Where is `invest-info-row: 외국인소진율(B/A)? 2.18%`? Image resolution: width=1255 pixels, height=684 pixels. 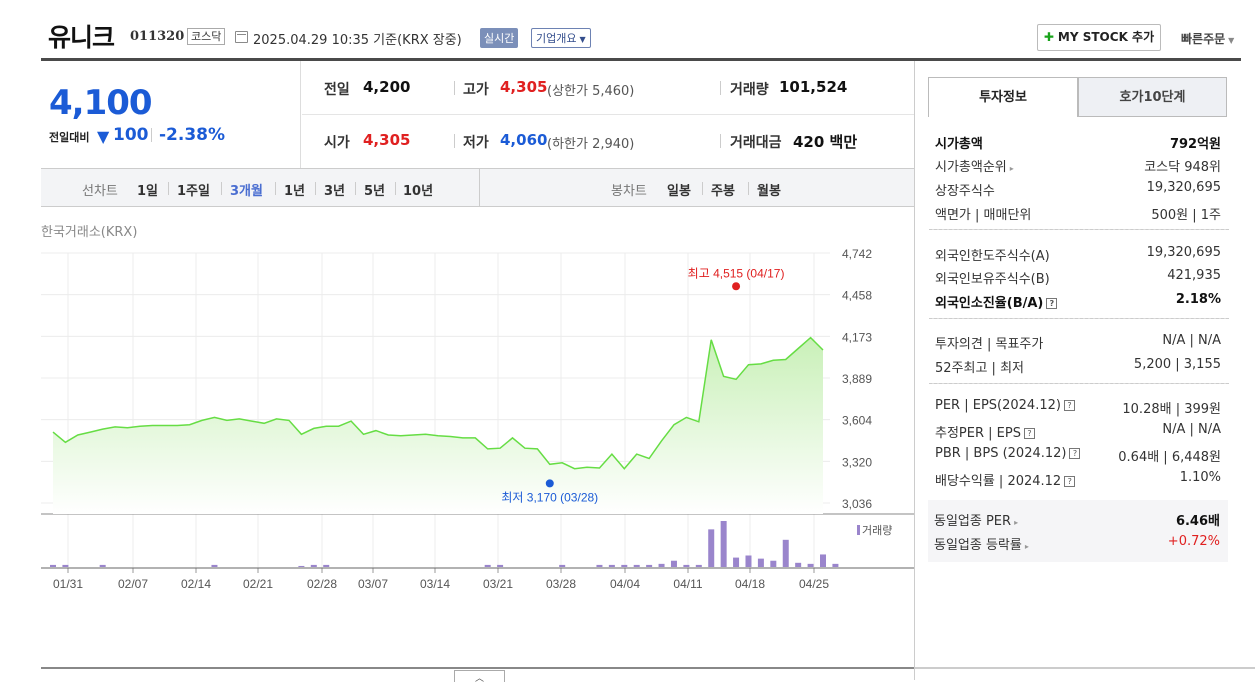 invest-info-row: 외국인소진율(B/A)? 2.18% is located at coordinates (1078, 304).